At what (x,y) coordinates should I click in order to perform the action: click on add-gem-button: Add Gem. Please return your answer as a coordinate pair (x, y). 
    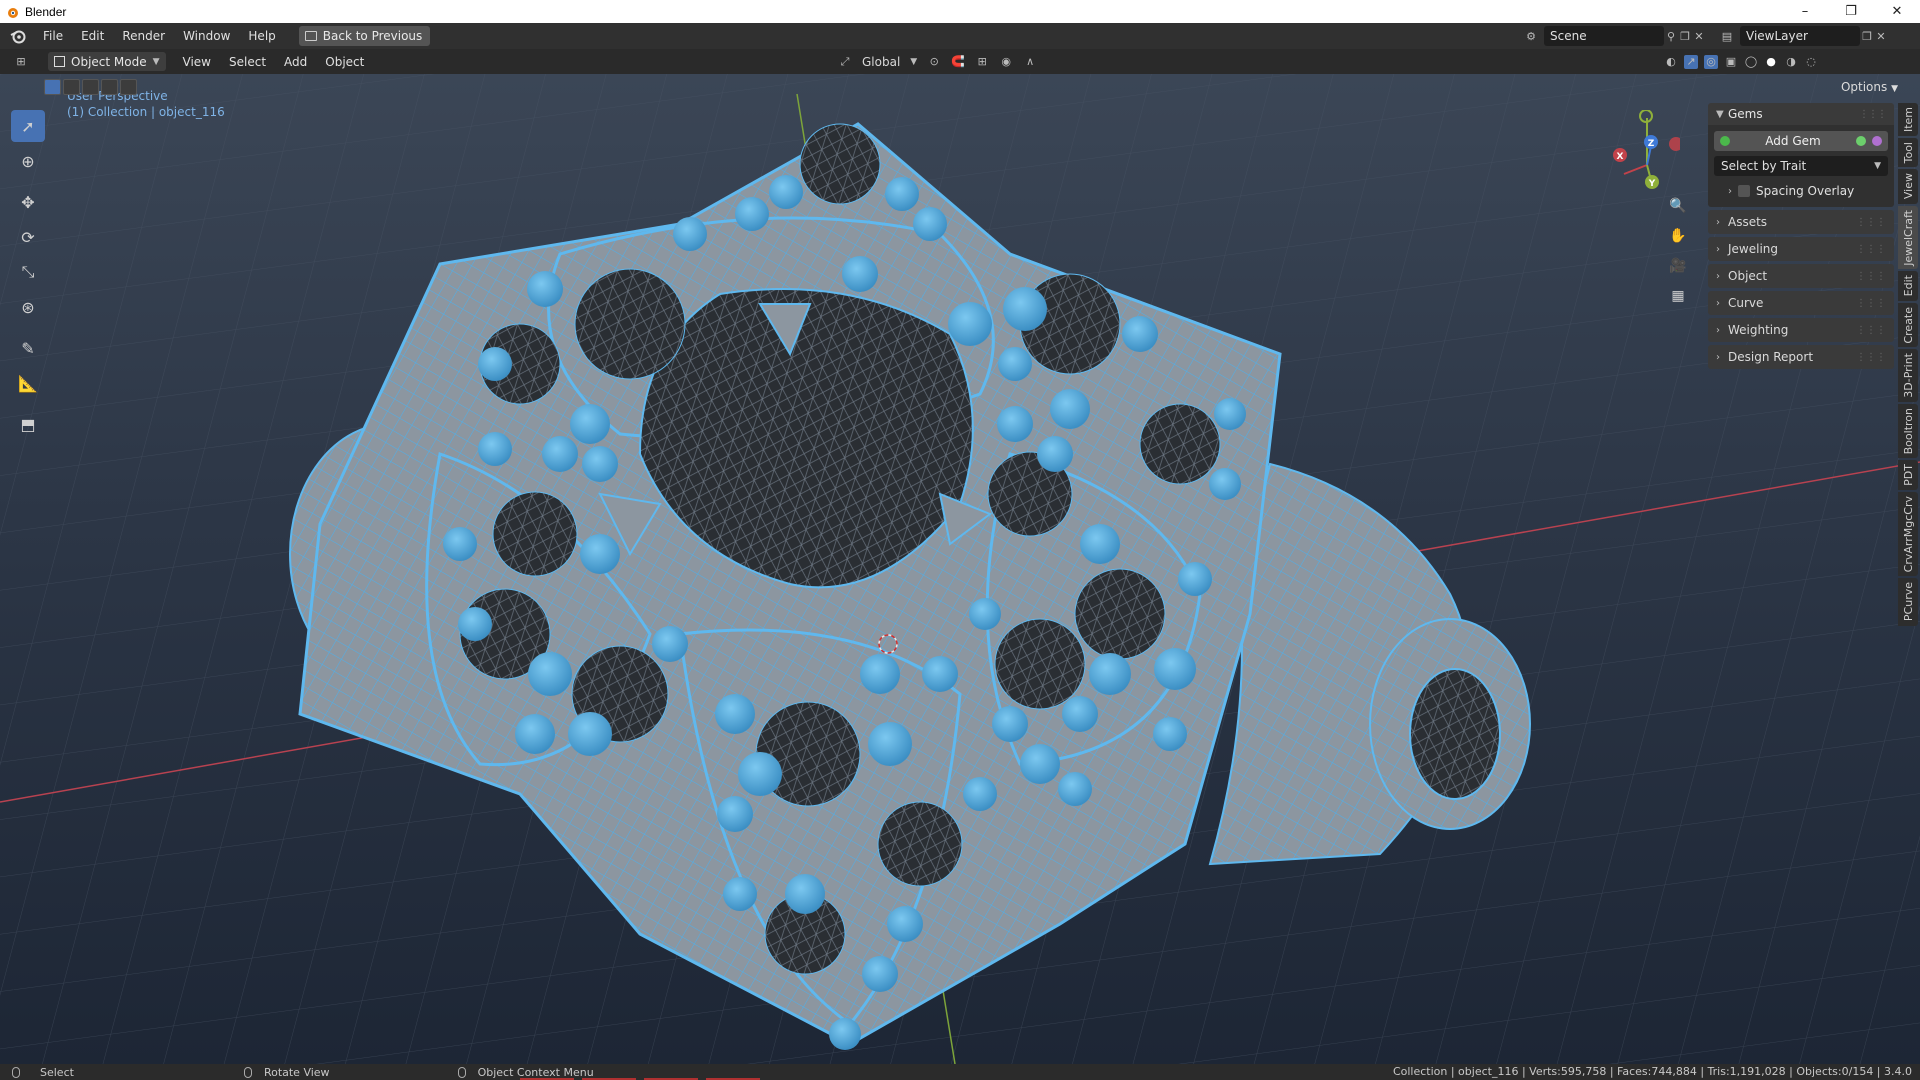
    Looking at the image, I should click on (1801, 141).